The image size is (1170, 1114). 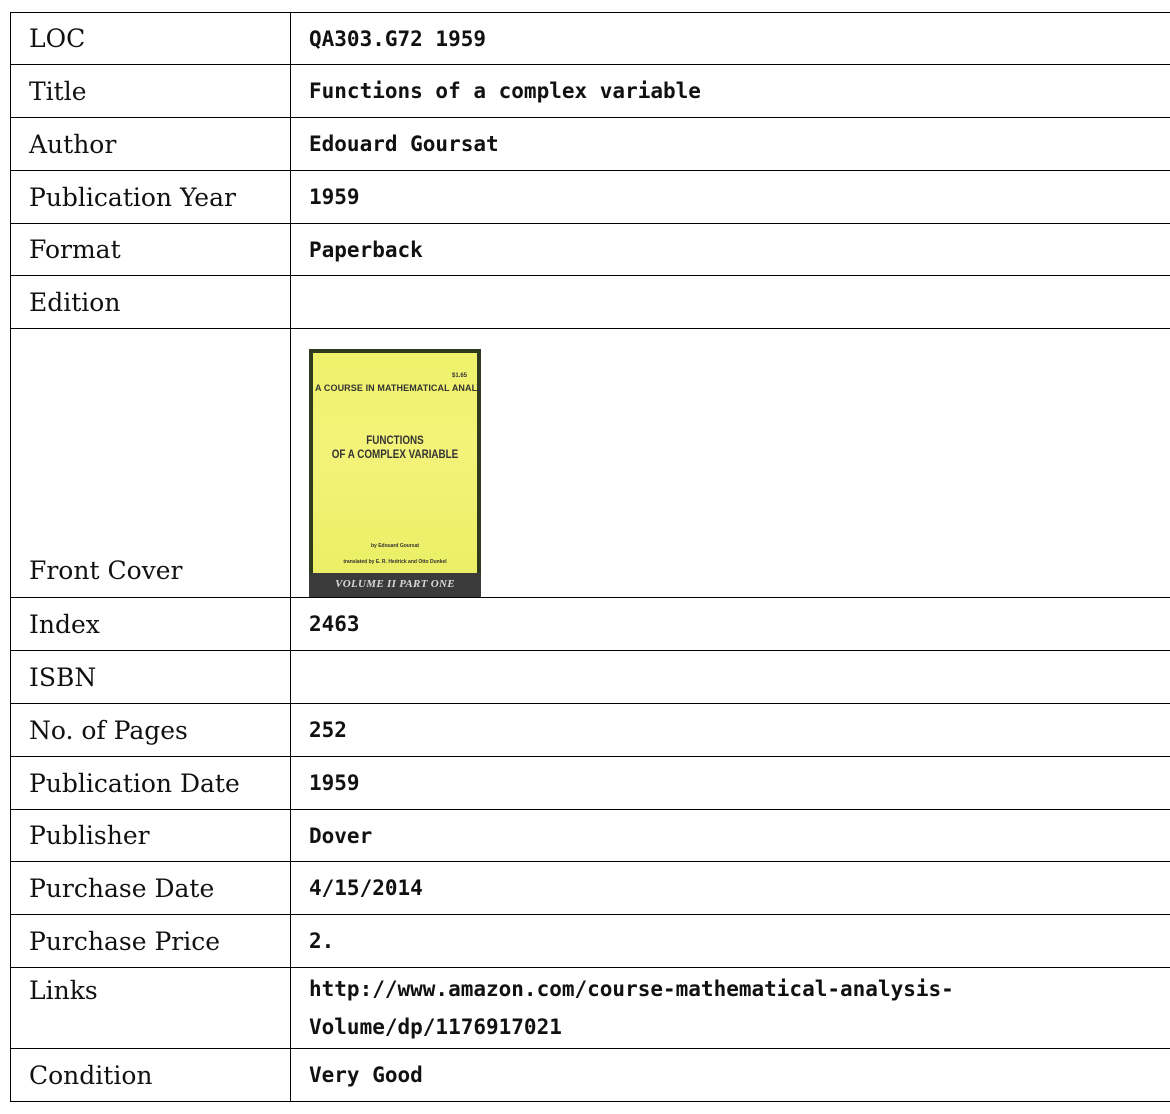 I want to click on row-pages: No. of Pages 252, so click(x=590, y=730).